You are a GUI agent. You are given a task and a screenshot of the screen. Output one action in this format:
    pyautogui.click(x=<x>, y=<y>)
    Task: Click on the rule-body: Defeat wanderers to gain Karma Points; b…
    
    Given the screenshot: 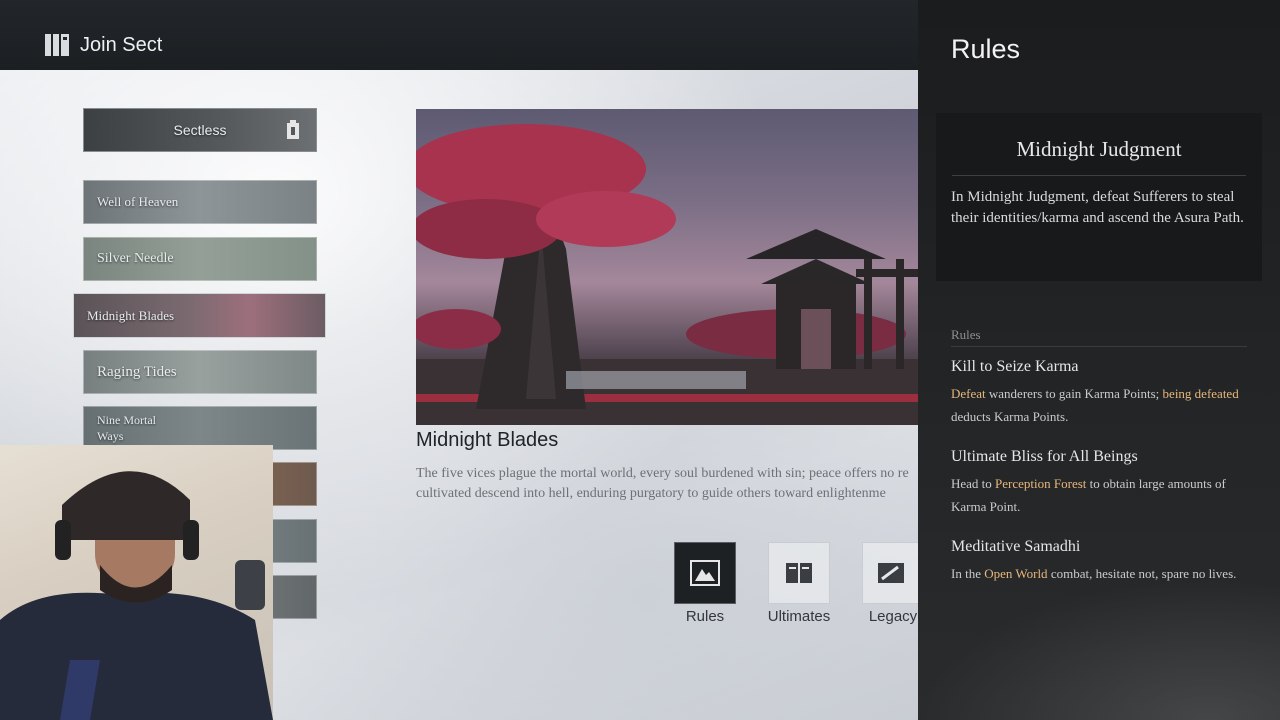 What is the action you would take?
    pyautogui.click(x=1099, y=405)
    